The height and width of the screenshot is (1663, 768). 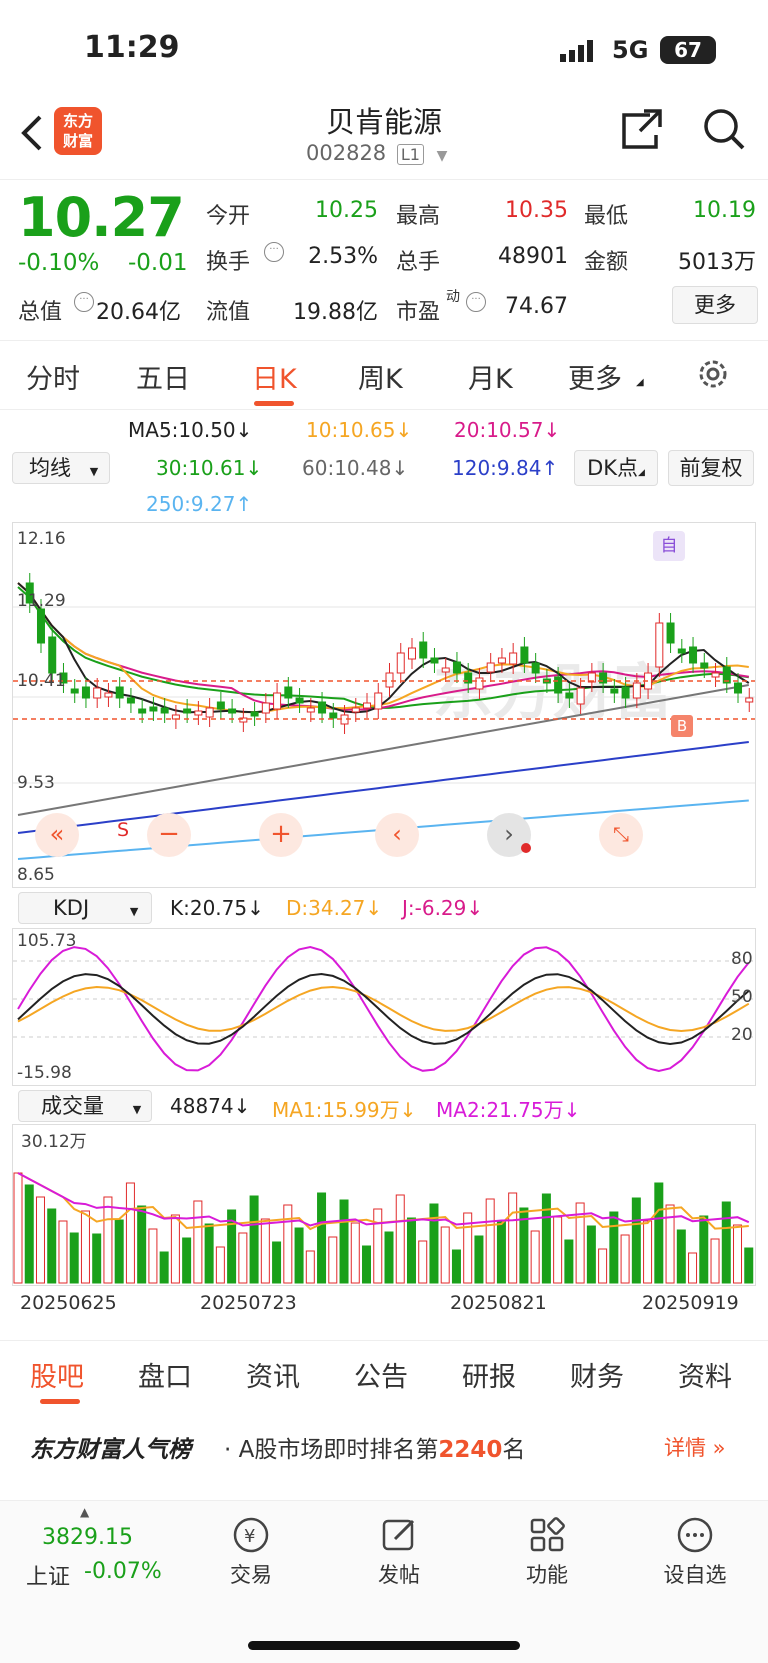 I want to click on zoom-in-icon: +, so click(x=281, y=835).